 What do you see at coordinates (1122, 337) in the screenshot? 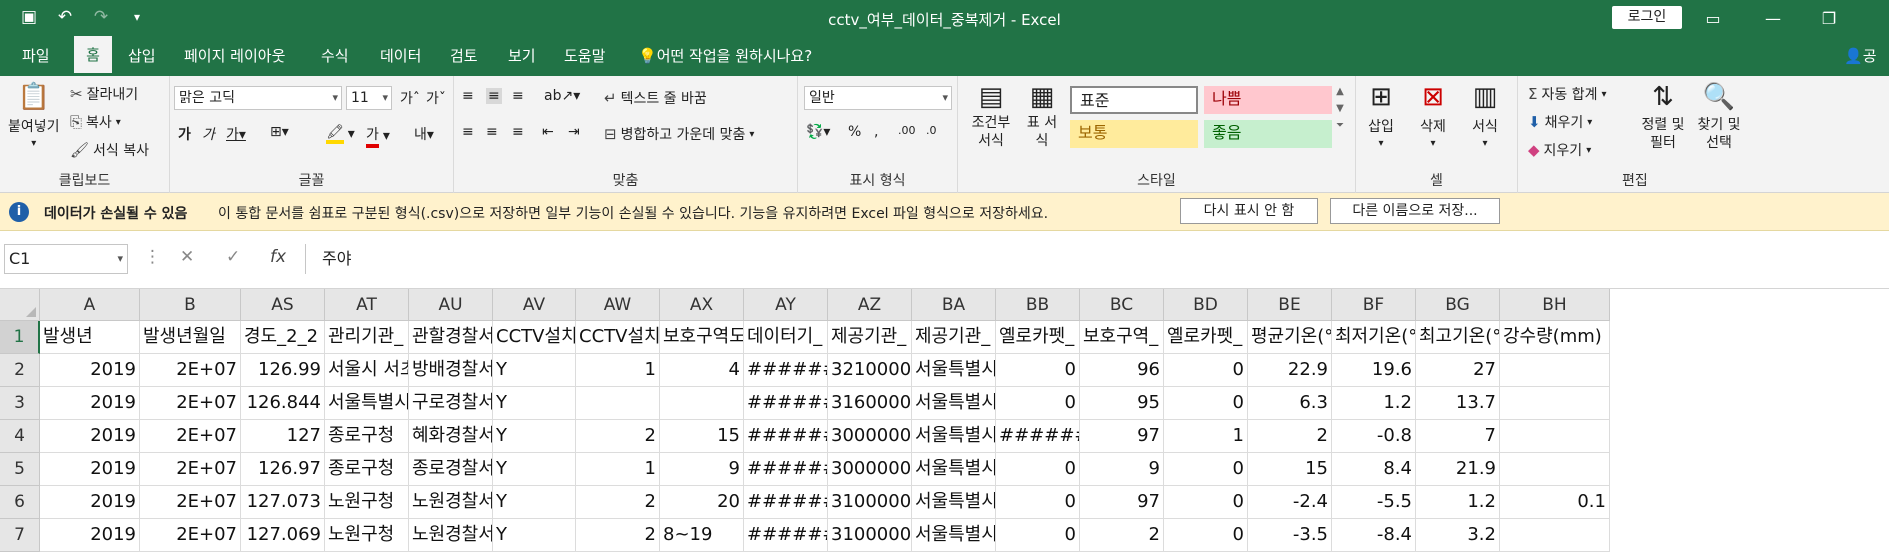
I see `header-cell: 보호구역_` at bounding box center [1122, 337].